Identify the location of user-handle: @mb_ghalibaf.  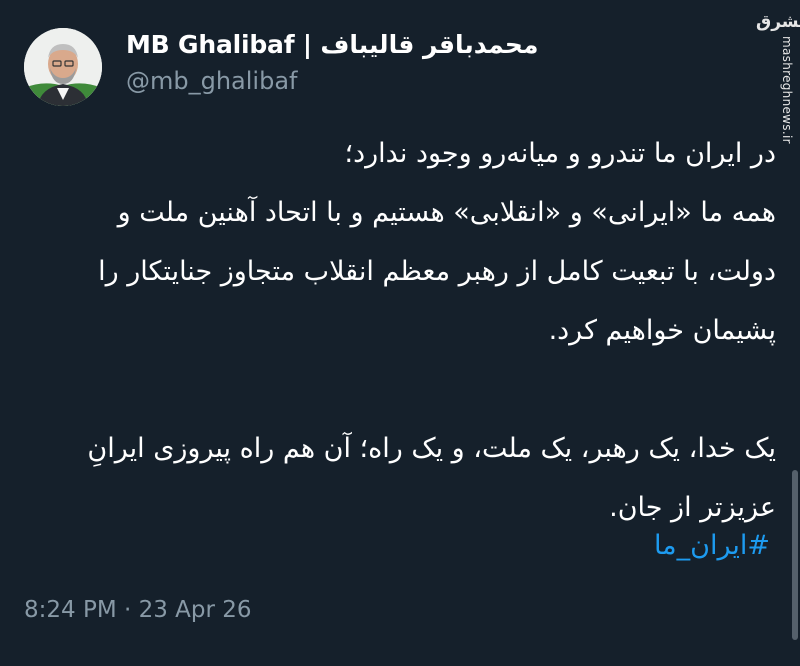
(212, 81).